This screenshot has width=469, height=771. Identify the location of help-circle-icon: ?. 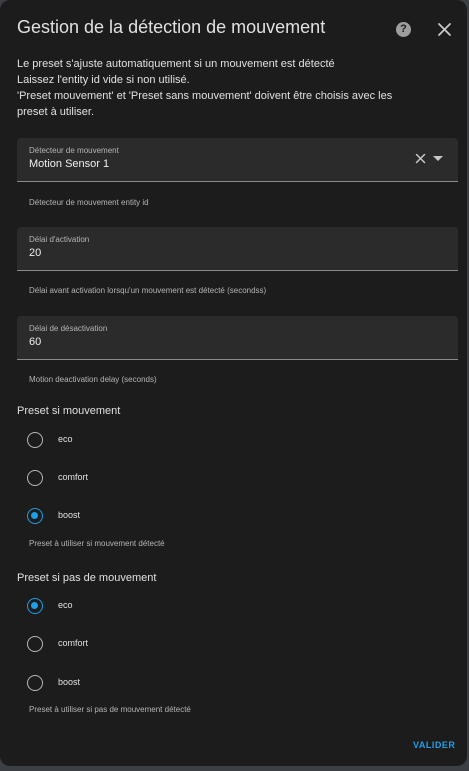
(403, 29).